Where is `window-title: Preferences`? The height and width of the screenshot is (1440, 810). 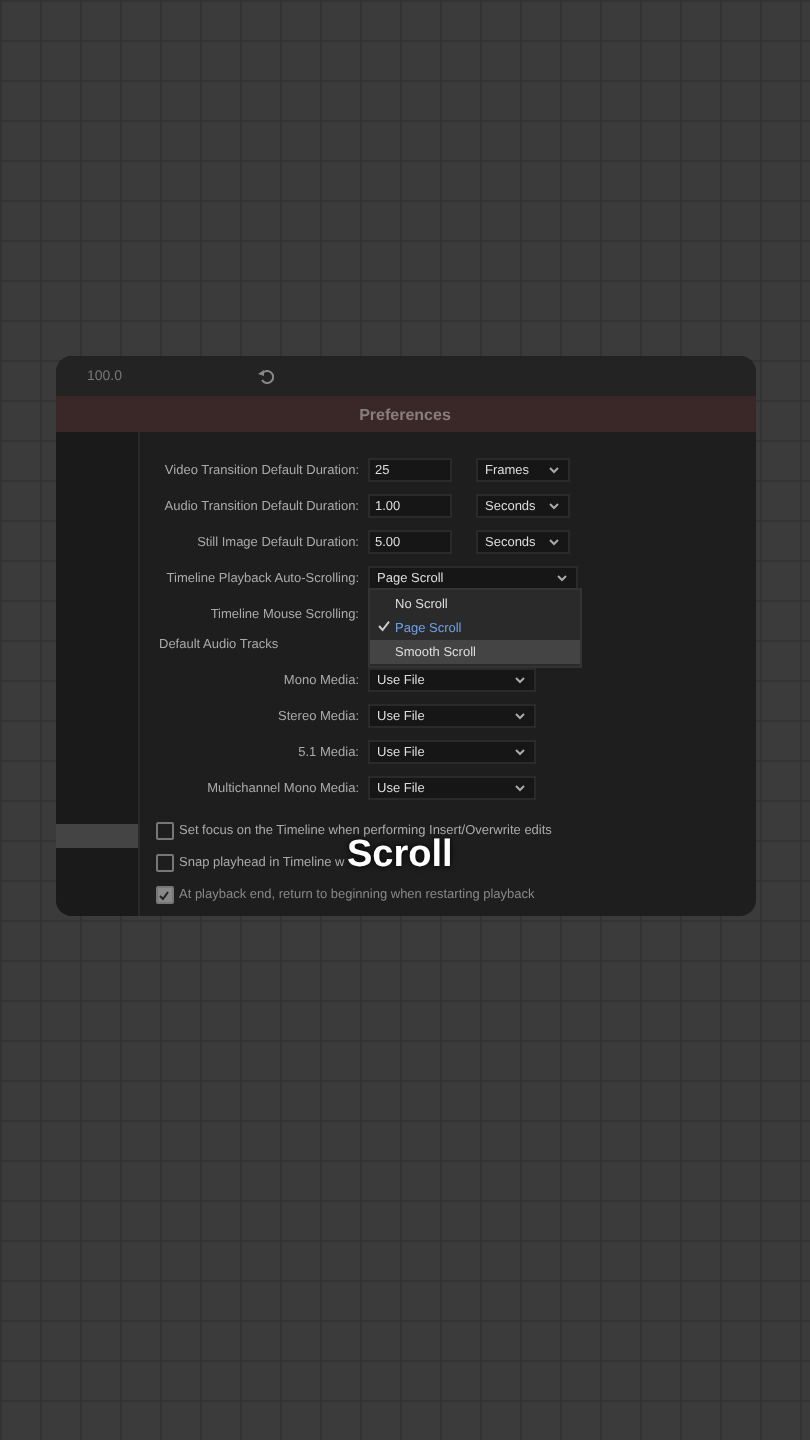 window-title: Preferences is located at coordinates (405, 414).